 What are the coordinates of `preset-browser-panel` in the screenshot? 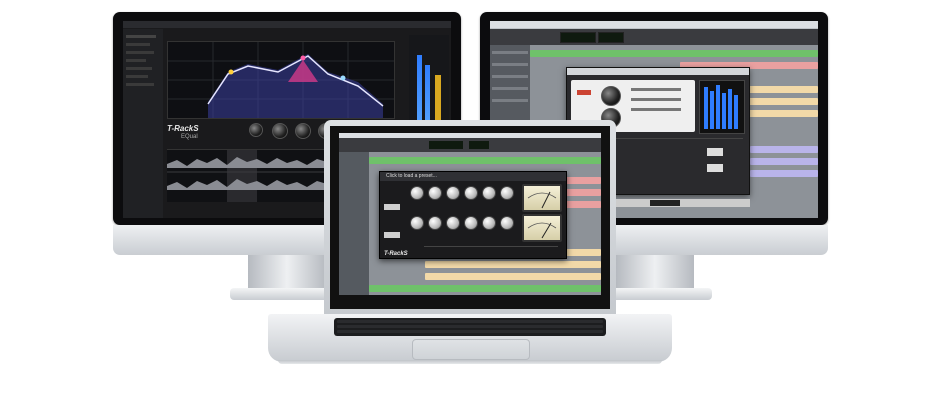 It's located at (143, 123).